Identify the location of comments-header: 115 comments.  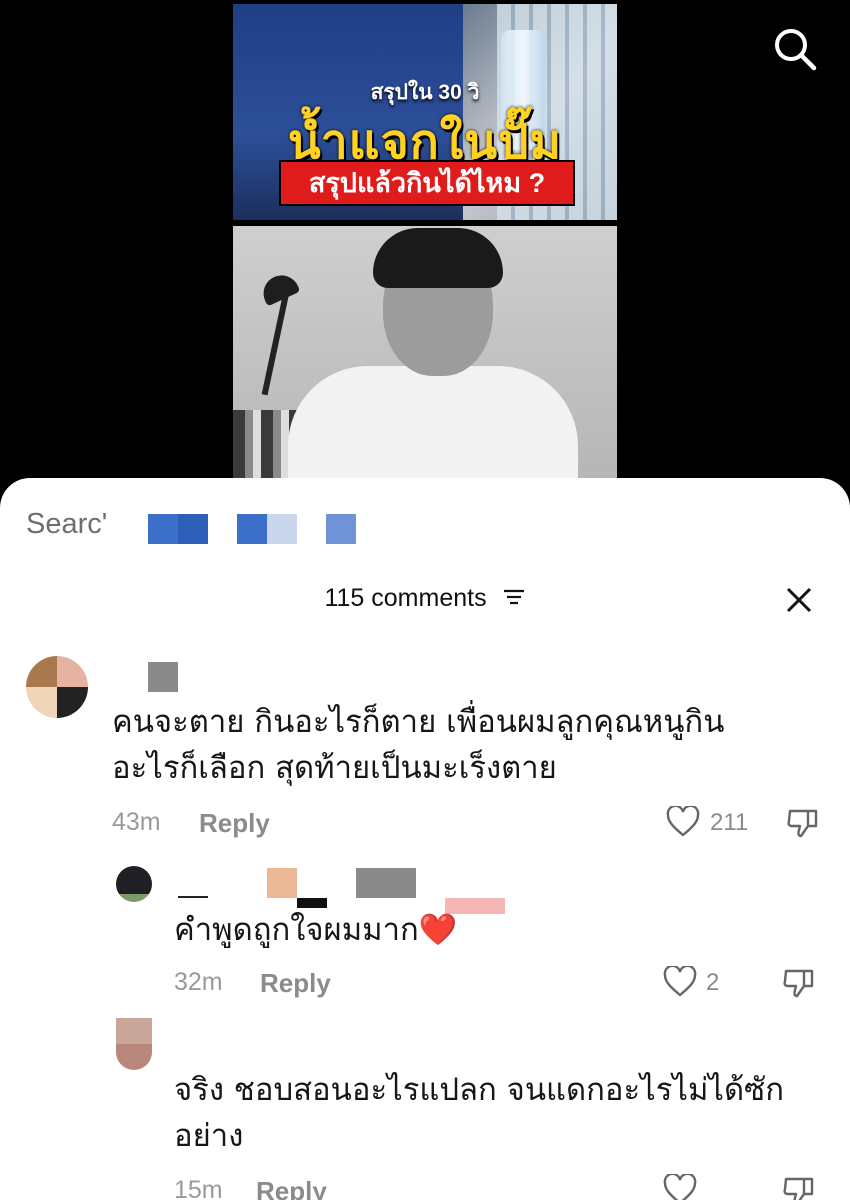
(425, 599).